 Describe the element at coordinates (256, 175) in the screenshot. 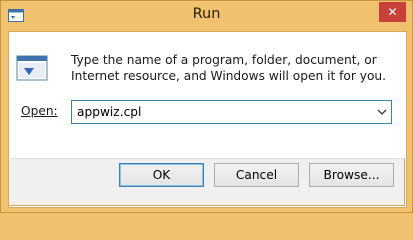

I see `cancel-button: Cancel` at that location.